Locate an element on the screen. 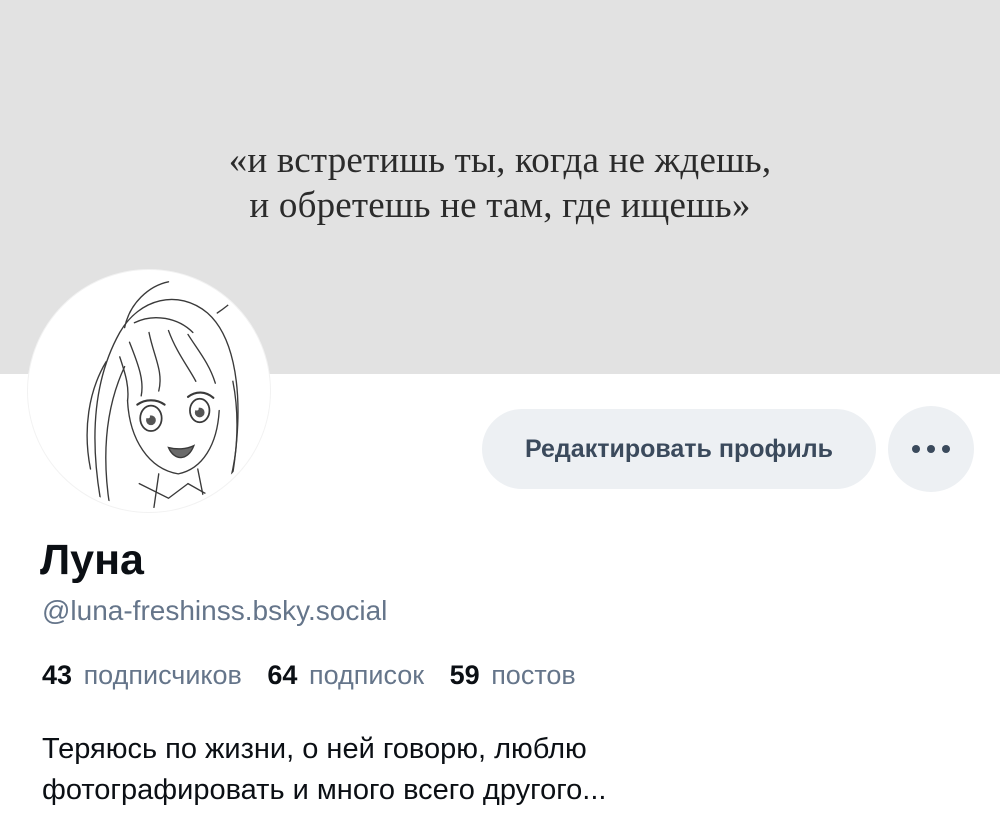 This screenshot has height=822, width=1000. ellipsis-icon is located at coordinates (931, 449).